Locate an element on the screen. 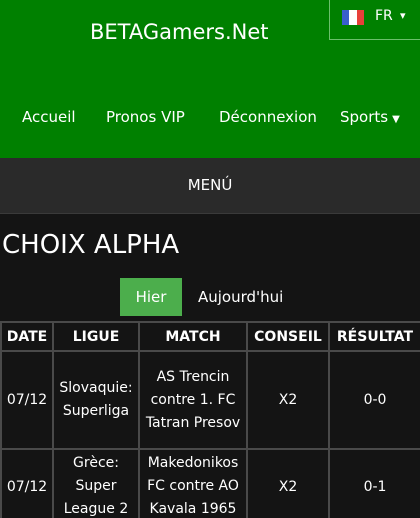 Image resolution: width=420 pixels, height=518 pixels. column-header-date: DATE is located at coordinates (27, 336).